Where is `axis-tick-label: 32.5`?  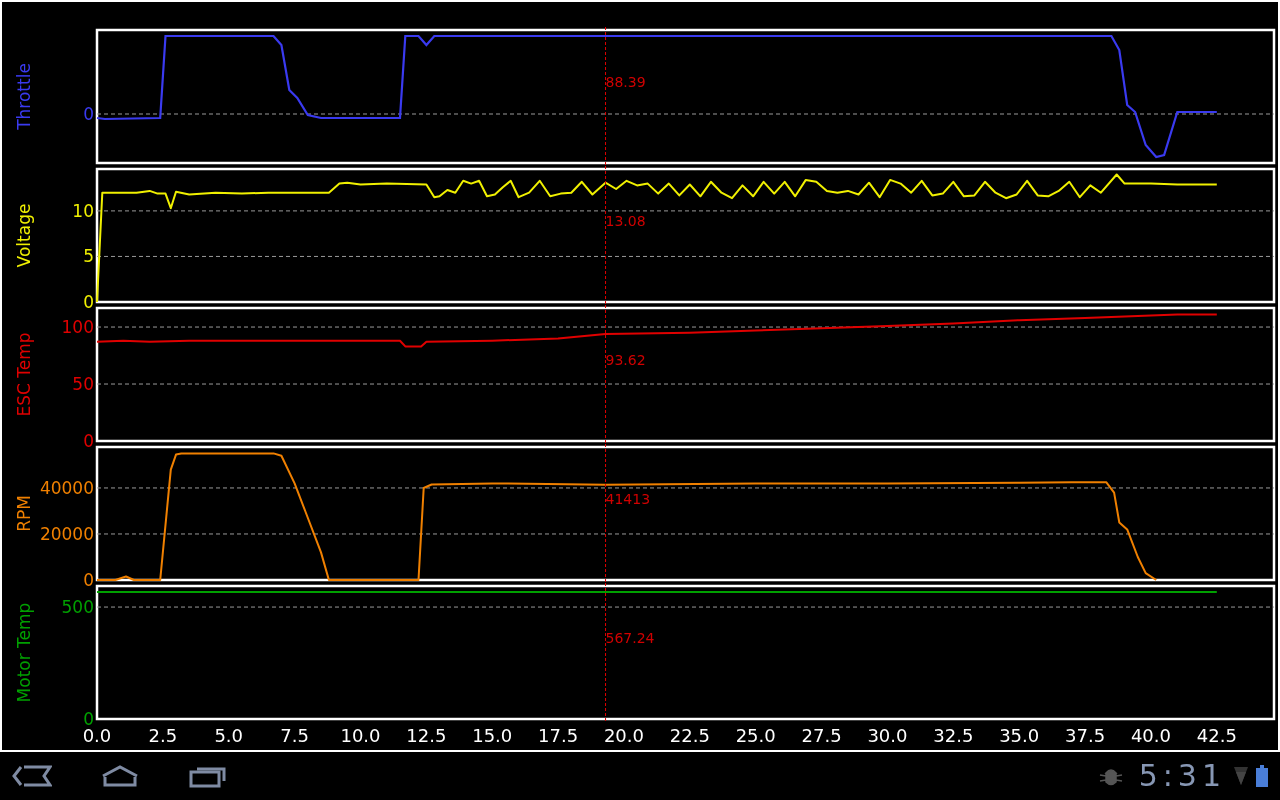
axis-tick-label: 32.5 is located at coordinates (953, 735).